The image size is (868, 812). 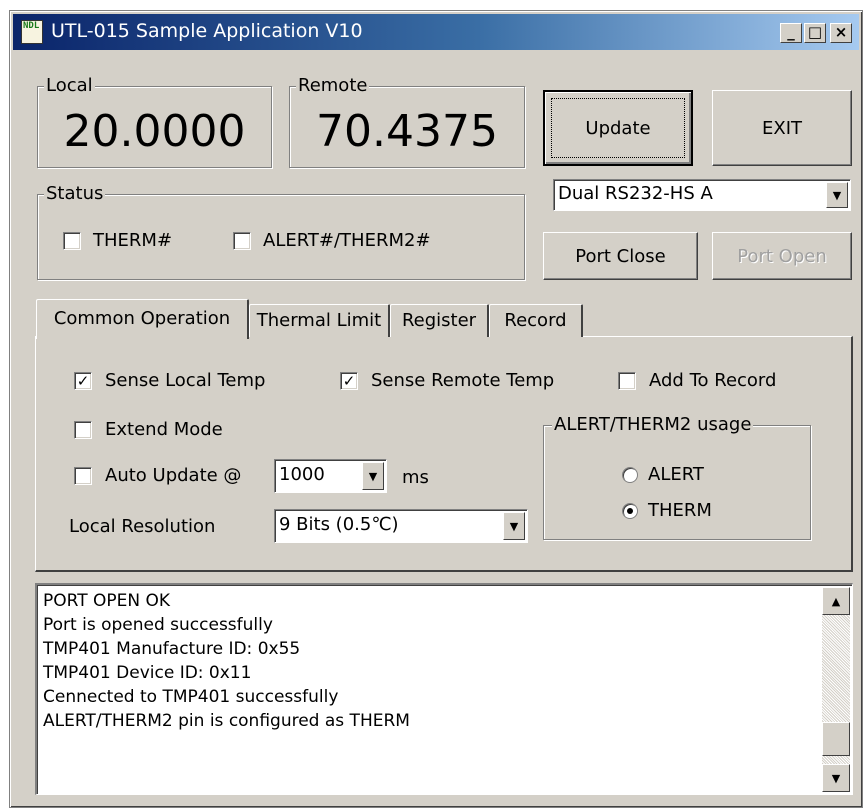 I want to click on port-close-label: Port Close, so click(x=620, y=256).